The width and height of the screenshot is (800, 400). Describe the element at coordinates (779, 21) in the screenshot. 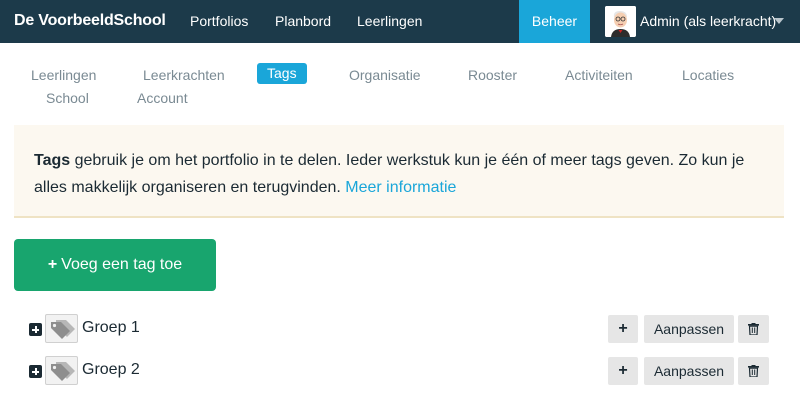

I see `chevron-down-icon` at that location.